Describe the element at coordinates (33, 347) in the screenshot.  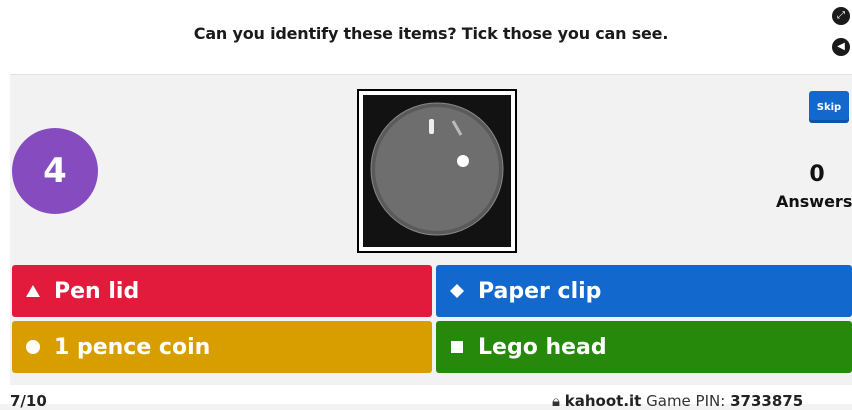
I see `circle-icon` at that location.